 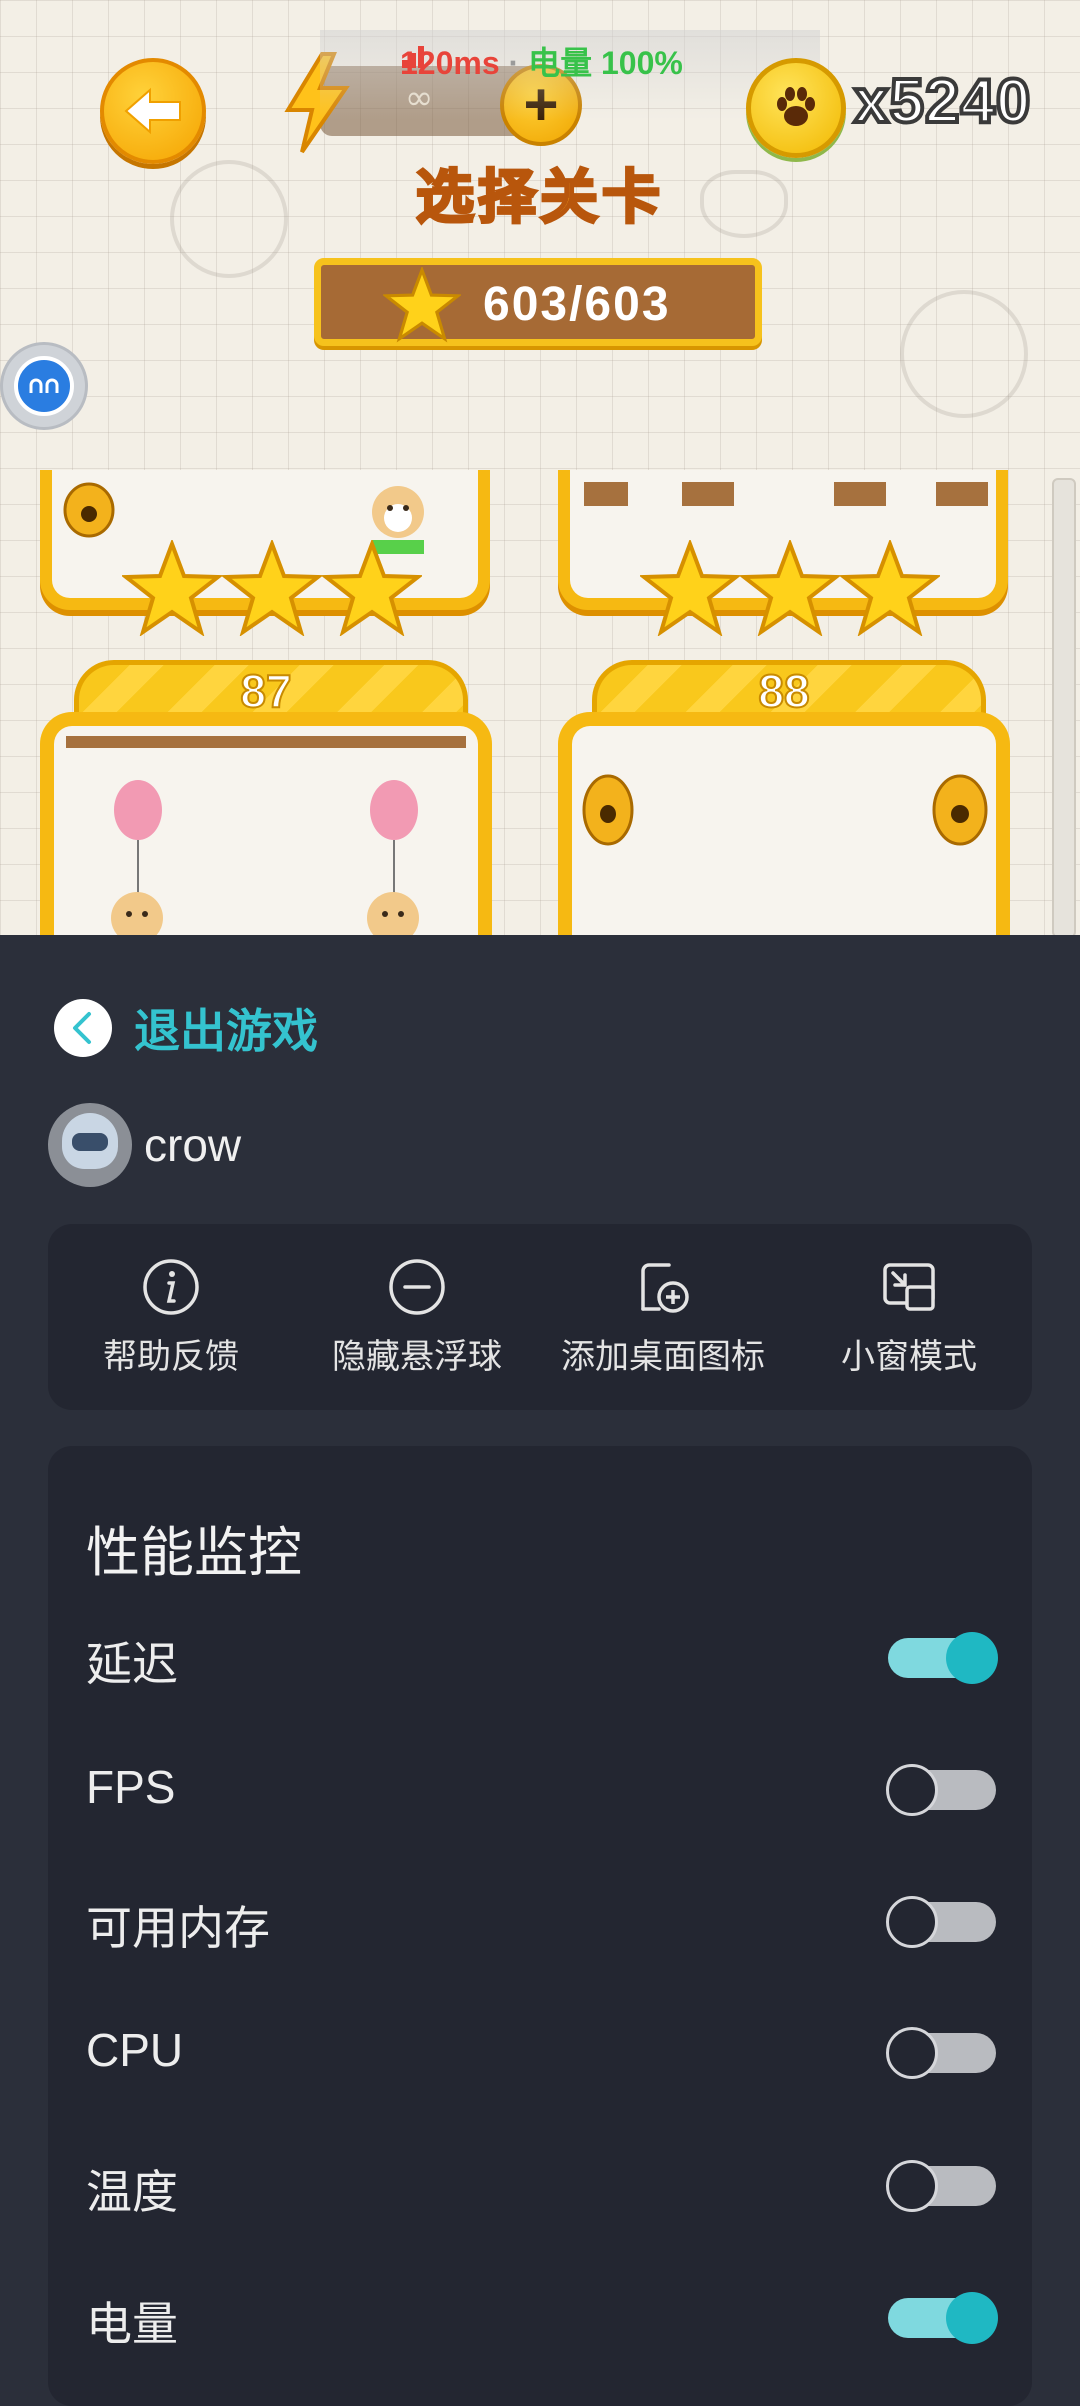 What do you see at coordinates (909, 1286) in the screenshot?
I see `window-mode-icon` at bounding box center [909, 1286].